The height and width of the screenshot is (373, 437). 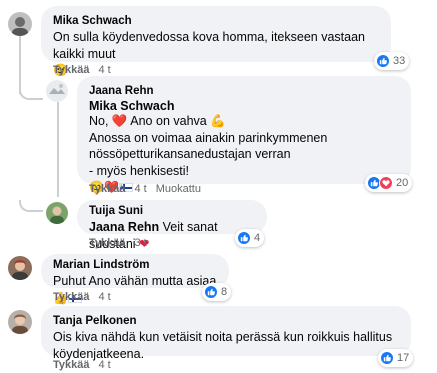 What do you see at coordinates (135, 265) in the screenshot?
I see `comment-author: Marian Lindström` at bounding box center [135, 265].